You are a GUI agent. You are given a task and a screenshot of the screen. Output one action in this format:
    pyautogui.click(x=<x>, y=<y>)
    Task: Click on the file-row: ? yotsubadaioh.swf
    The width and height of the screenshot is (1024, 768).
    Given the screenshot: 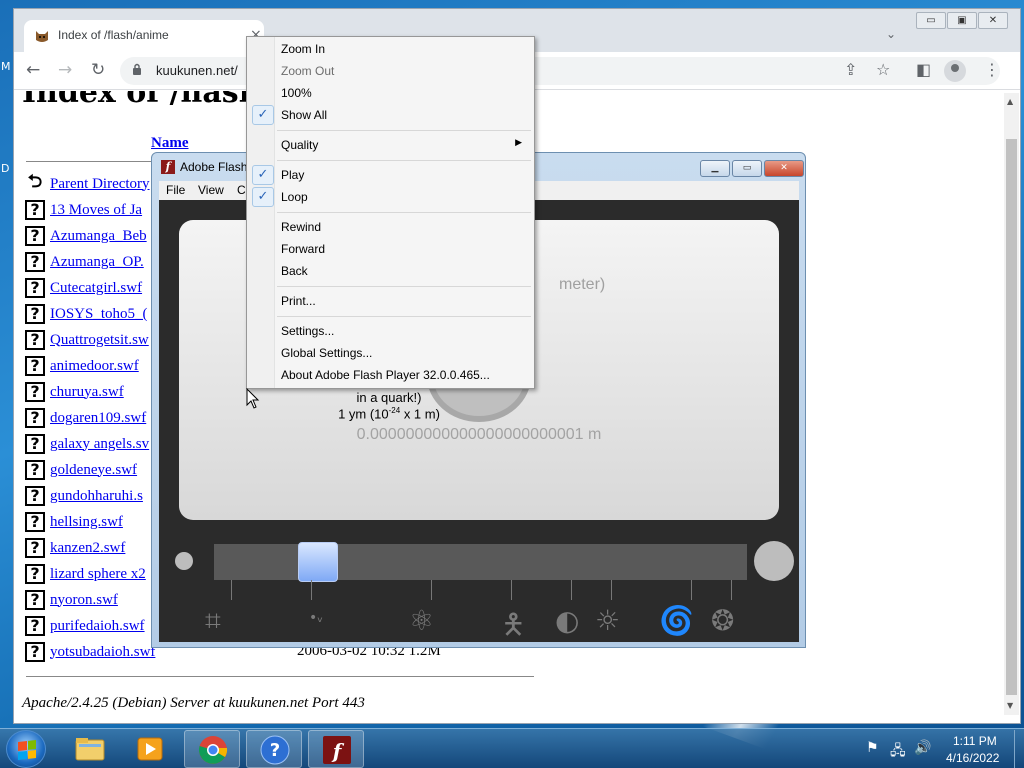 What is the action you would take?
    pyautogui.click(x=90, y=652)
    